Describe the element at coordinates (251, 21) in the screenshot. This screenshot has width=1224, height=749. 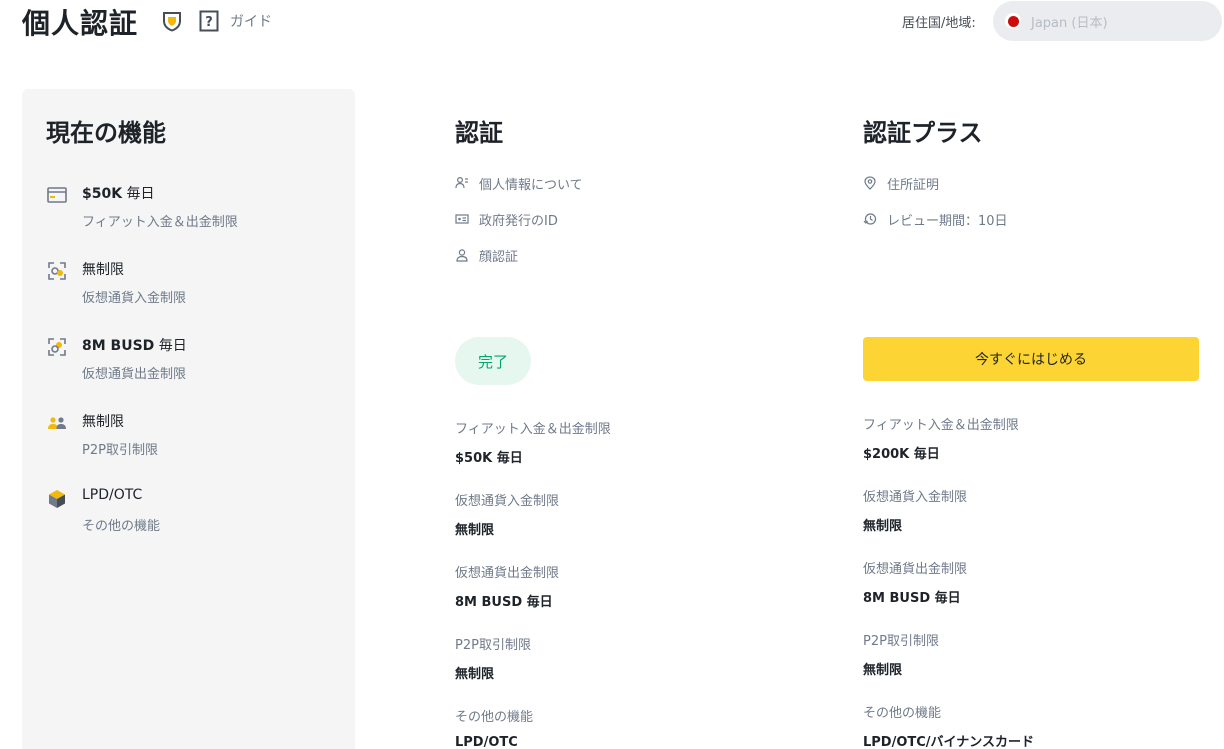
I see `guide-link: ガイド` at that location.